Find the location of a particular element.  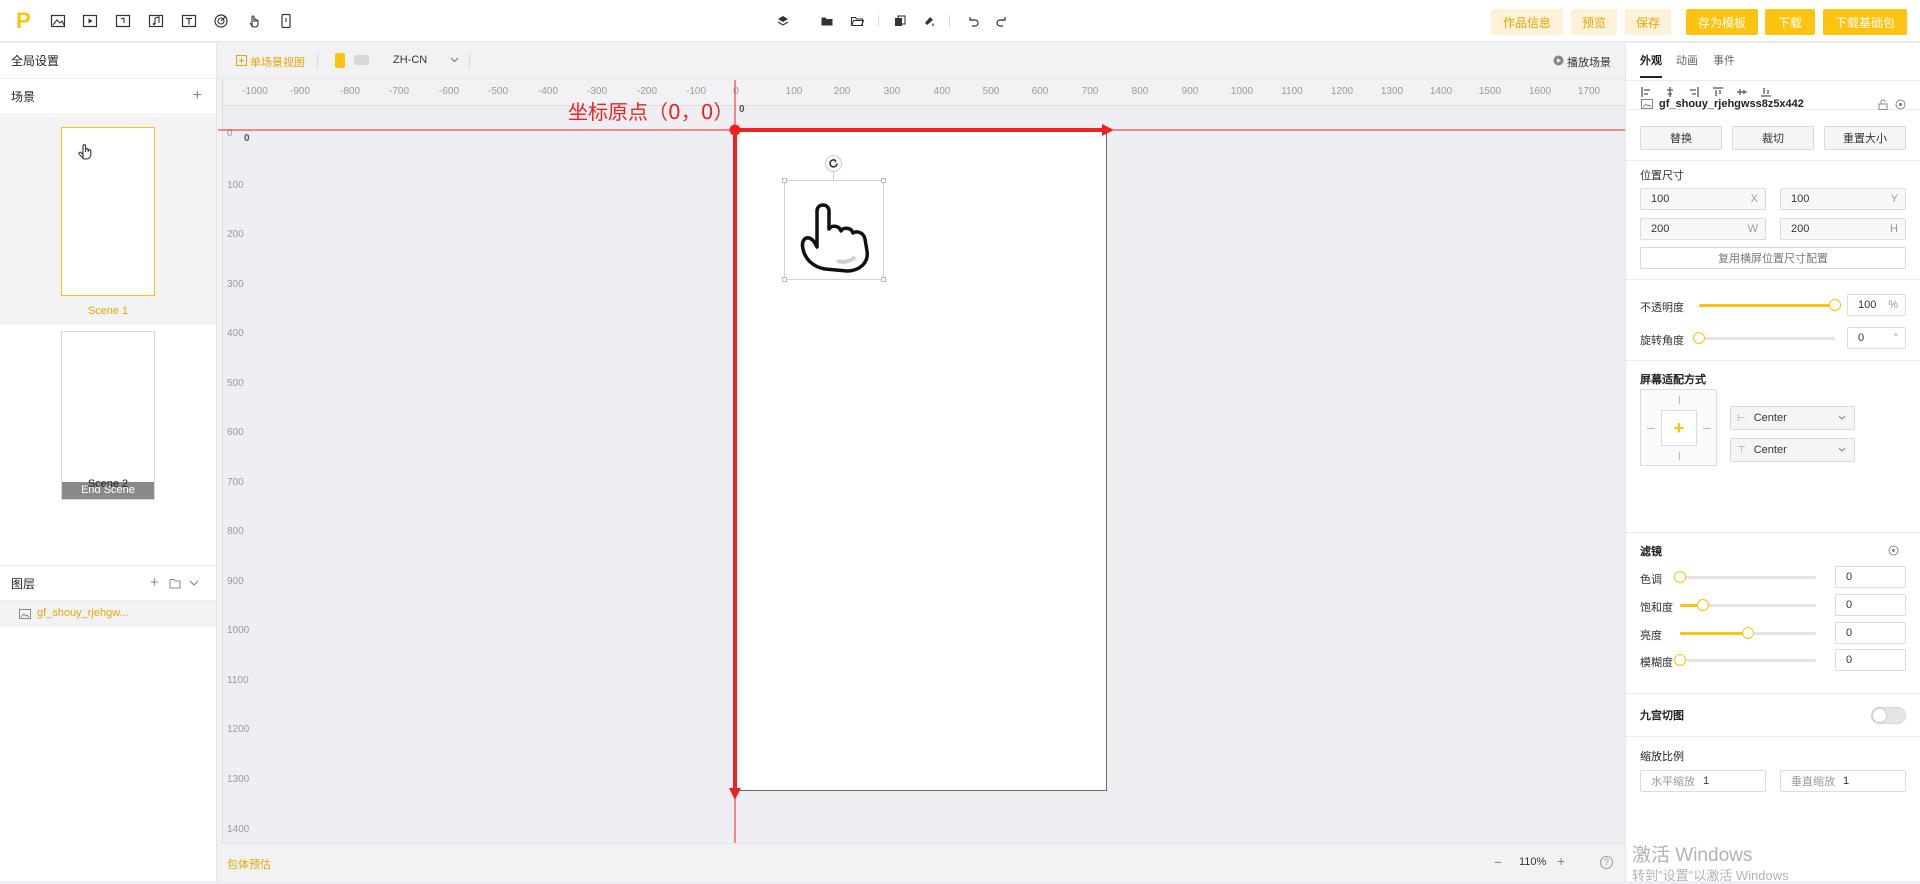

vertical-align-icon: ⊤ is located at coordinates (1741, 450).